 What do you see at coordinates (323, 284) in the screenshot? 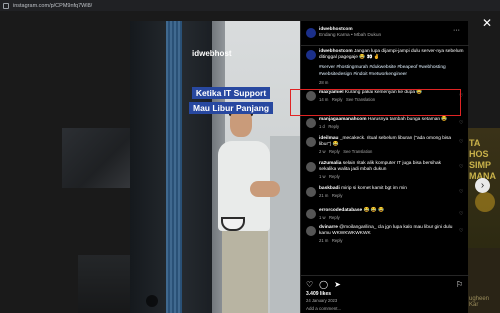
I see `comment-icon: ◯` at bounding box center [323, 284].